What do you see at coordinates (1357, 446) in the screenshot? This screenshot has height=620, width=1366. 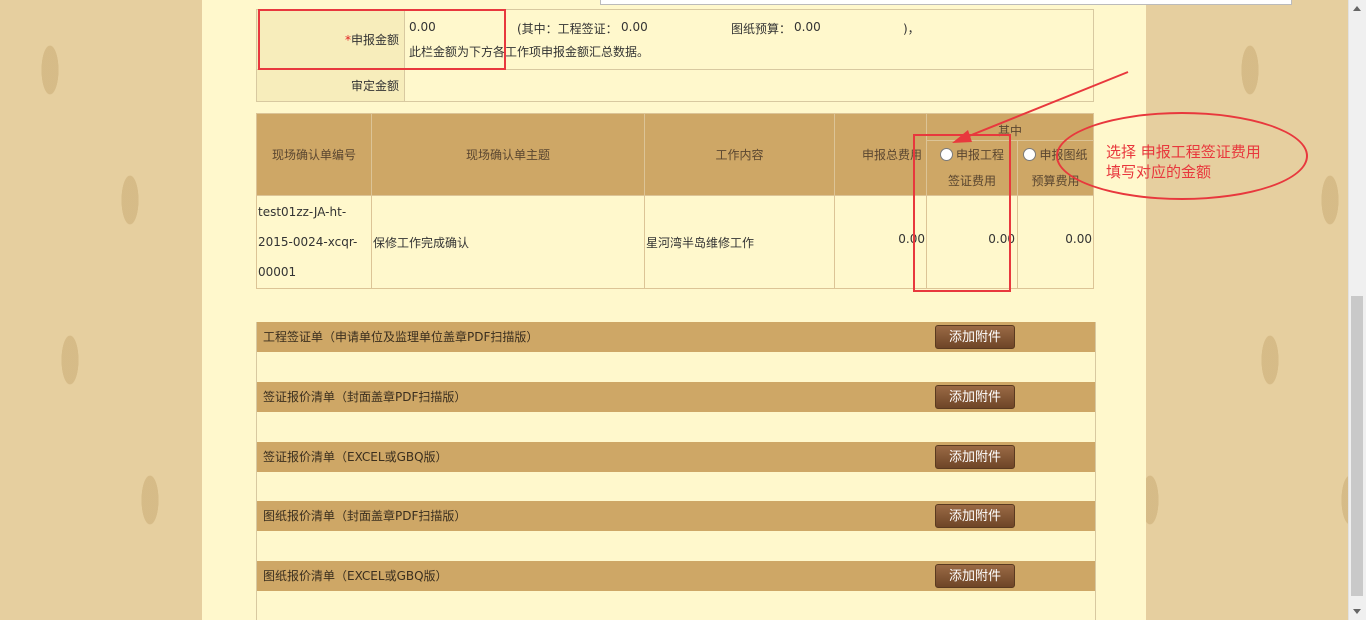 I see `scroll-thumb` at bounding box center [1357, 446].